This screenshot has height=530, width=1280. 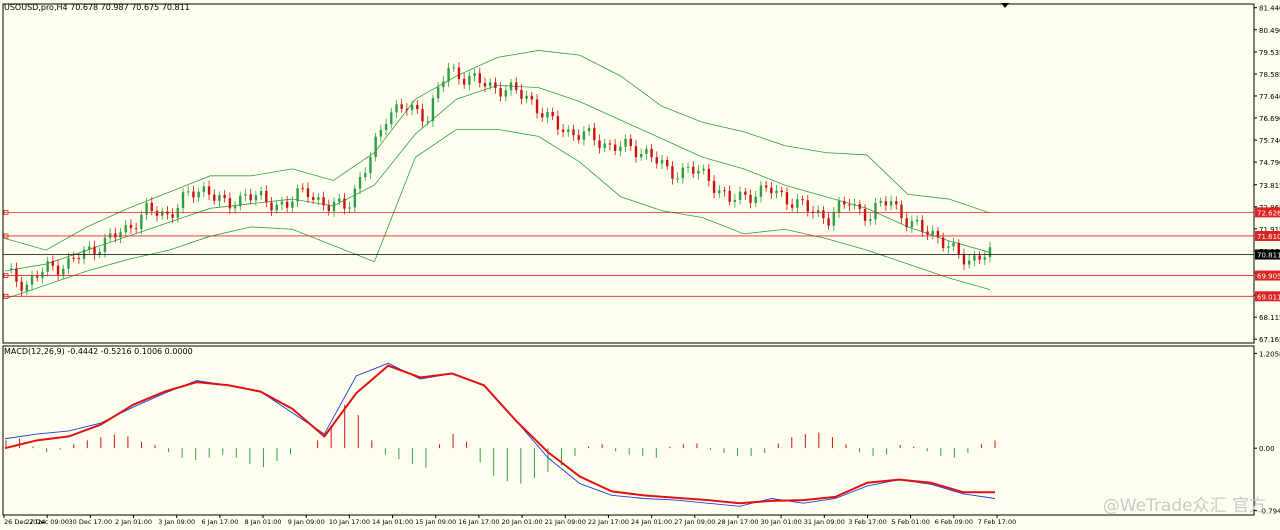 I want to click on time-tick-label: 30 Jan 01:00, so click(x=781, y=522).